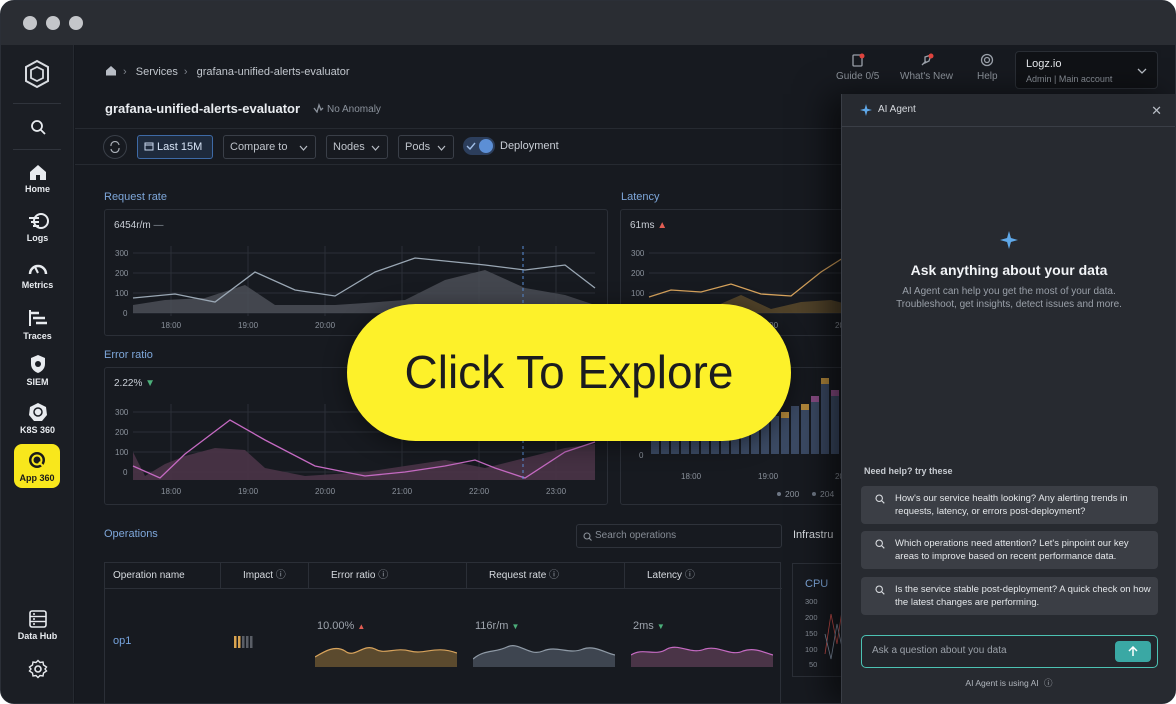 The width and height of the screenshot is (1176, 704). What do you see at coordinates (1156, 111) in the screenshot?
I see `close-icon: ✕` at bounding box center [1156, 111].